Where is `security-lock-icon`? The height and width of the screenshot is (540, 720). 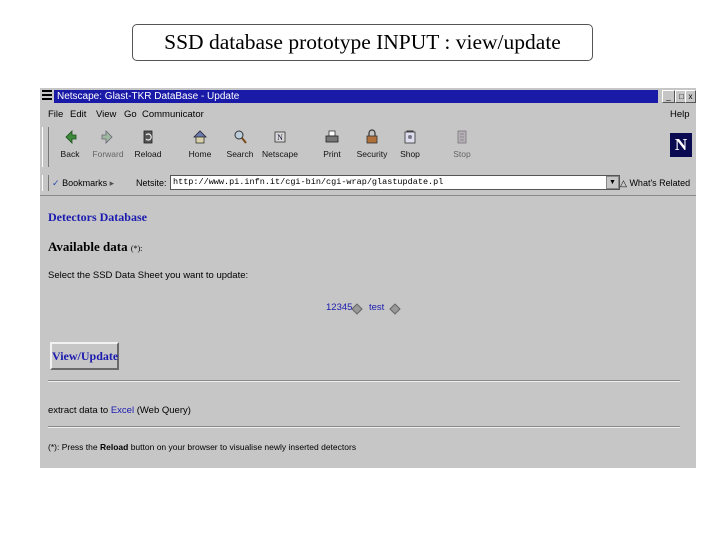
security-lock-icon is located at coordinates (372, 136).